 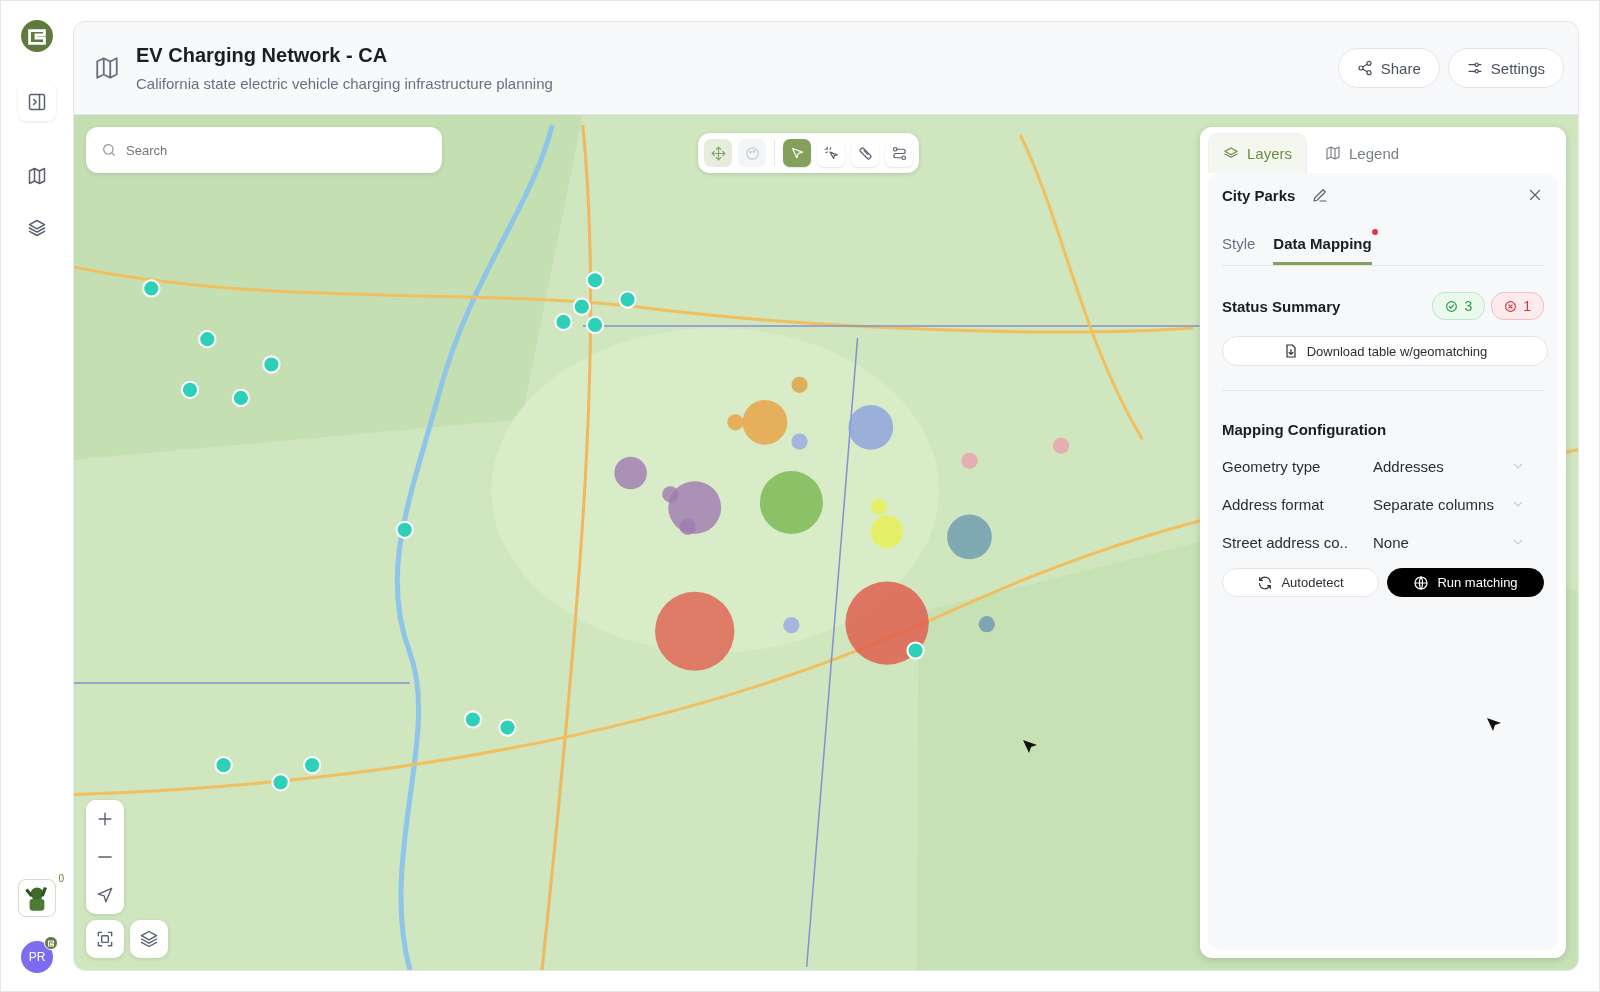 I want to click on magic-pointer-icon, so click(x=831, y=153).